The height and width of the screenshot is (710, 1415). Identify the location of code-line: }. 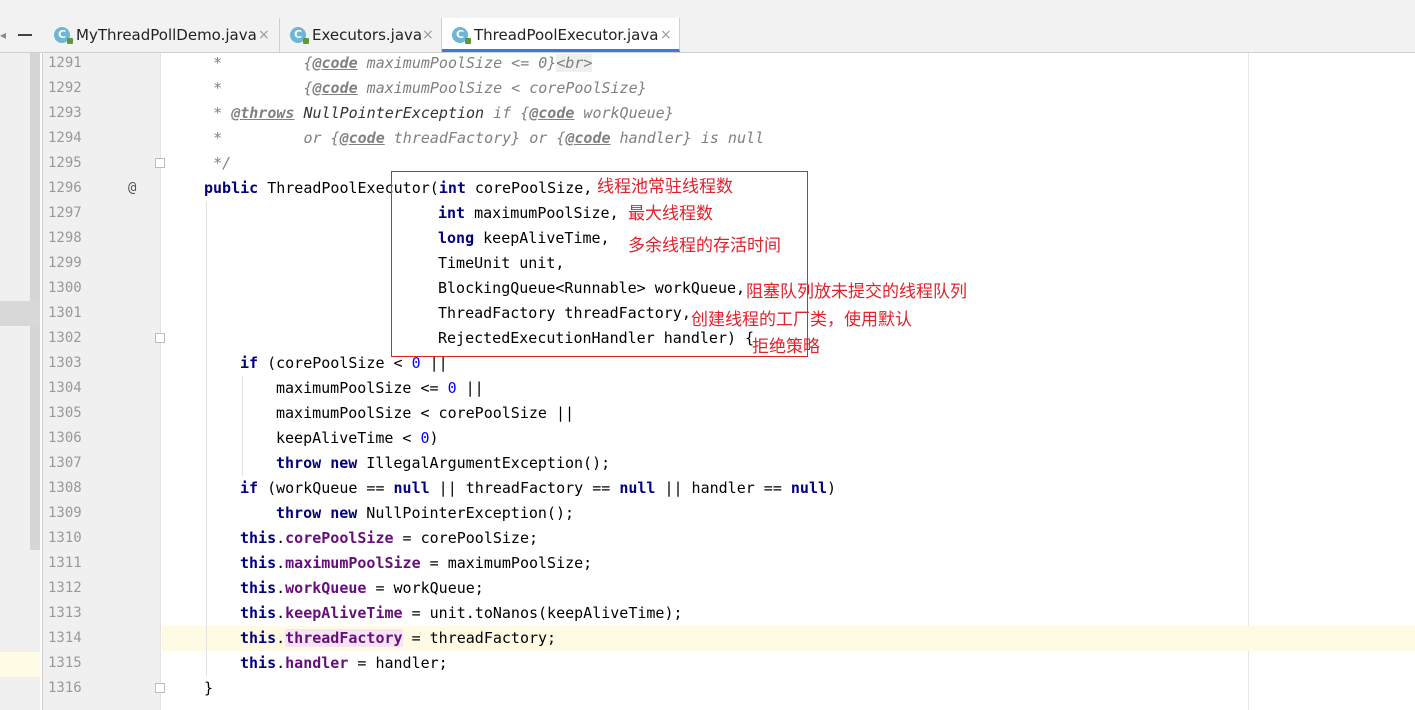
(209, 688).